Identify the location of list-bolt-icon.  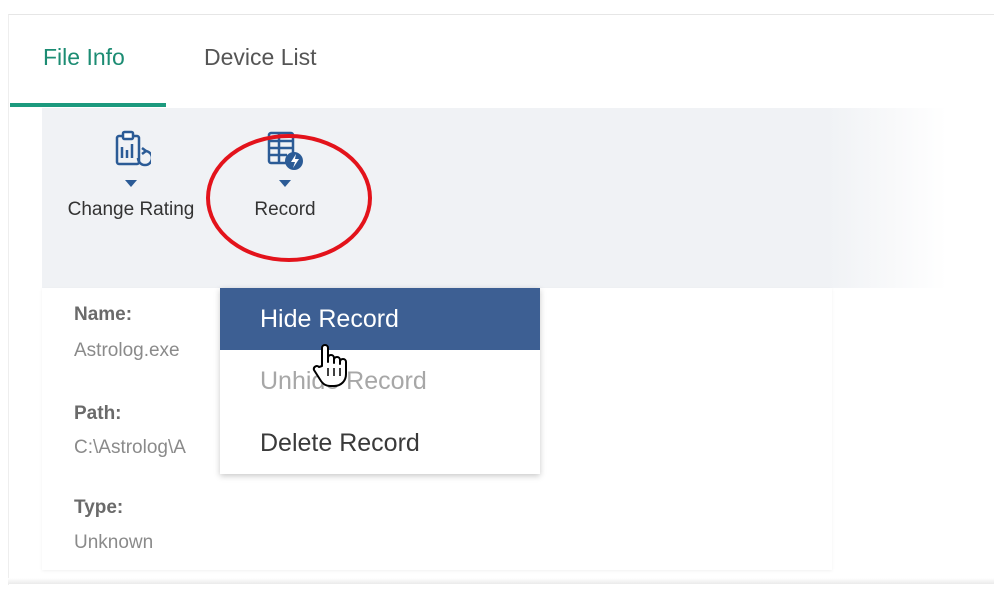
(285, 150).